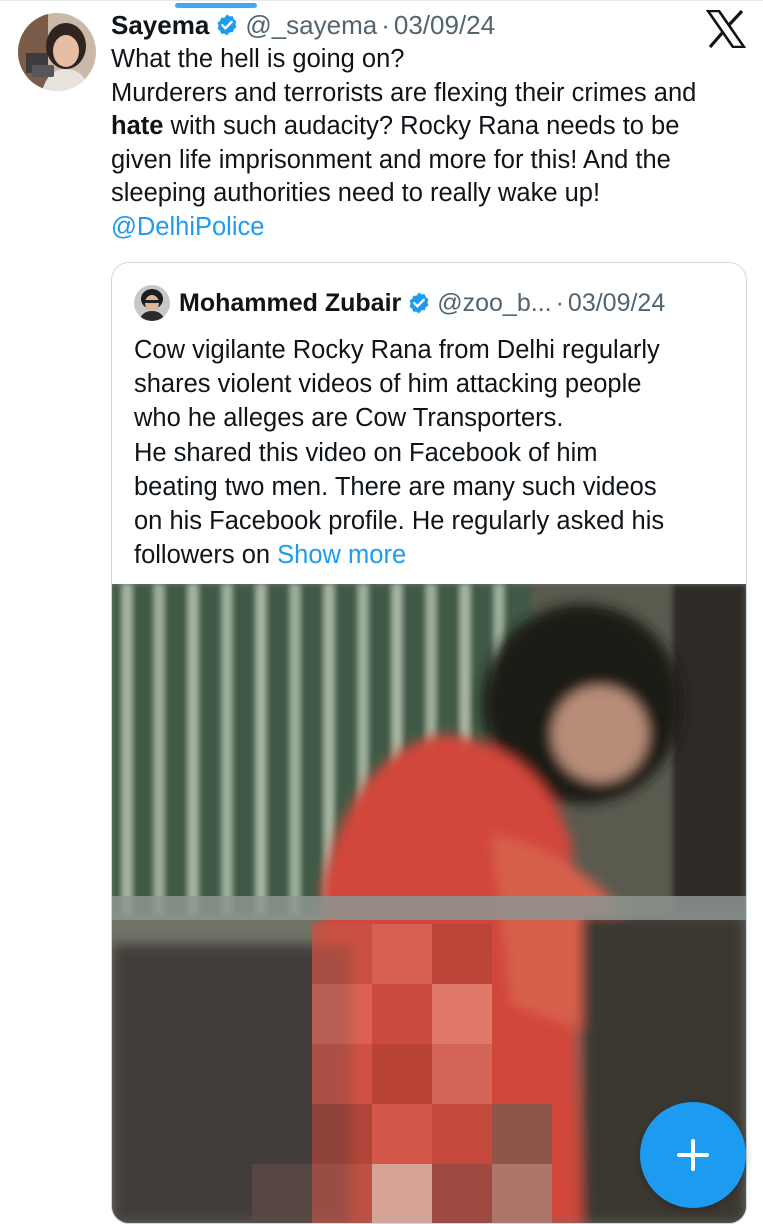  Describe the element at coordinates (202, 555) in the screenshot. I see `quoted-line: followers on` at that location.